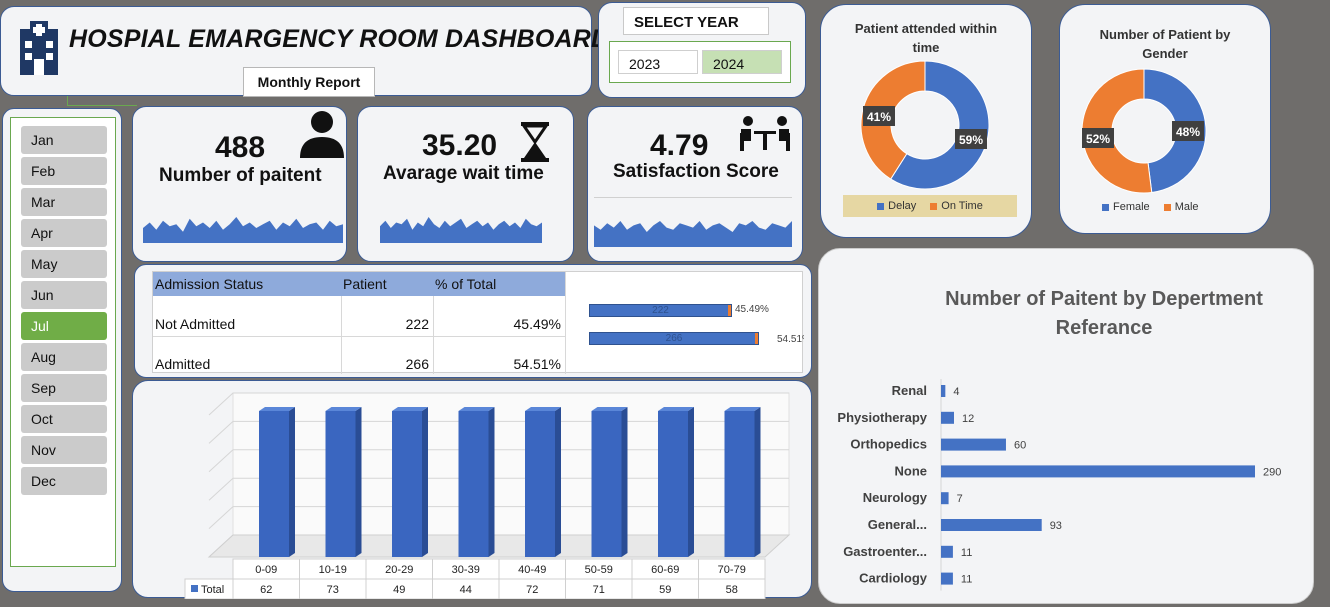  Describe the element at coordinates (895, 497) in the screenshot. I see `dept-category-label: Neurology` at that location.